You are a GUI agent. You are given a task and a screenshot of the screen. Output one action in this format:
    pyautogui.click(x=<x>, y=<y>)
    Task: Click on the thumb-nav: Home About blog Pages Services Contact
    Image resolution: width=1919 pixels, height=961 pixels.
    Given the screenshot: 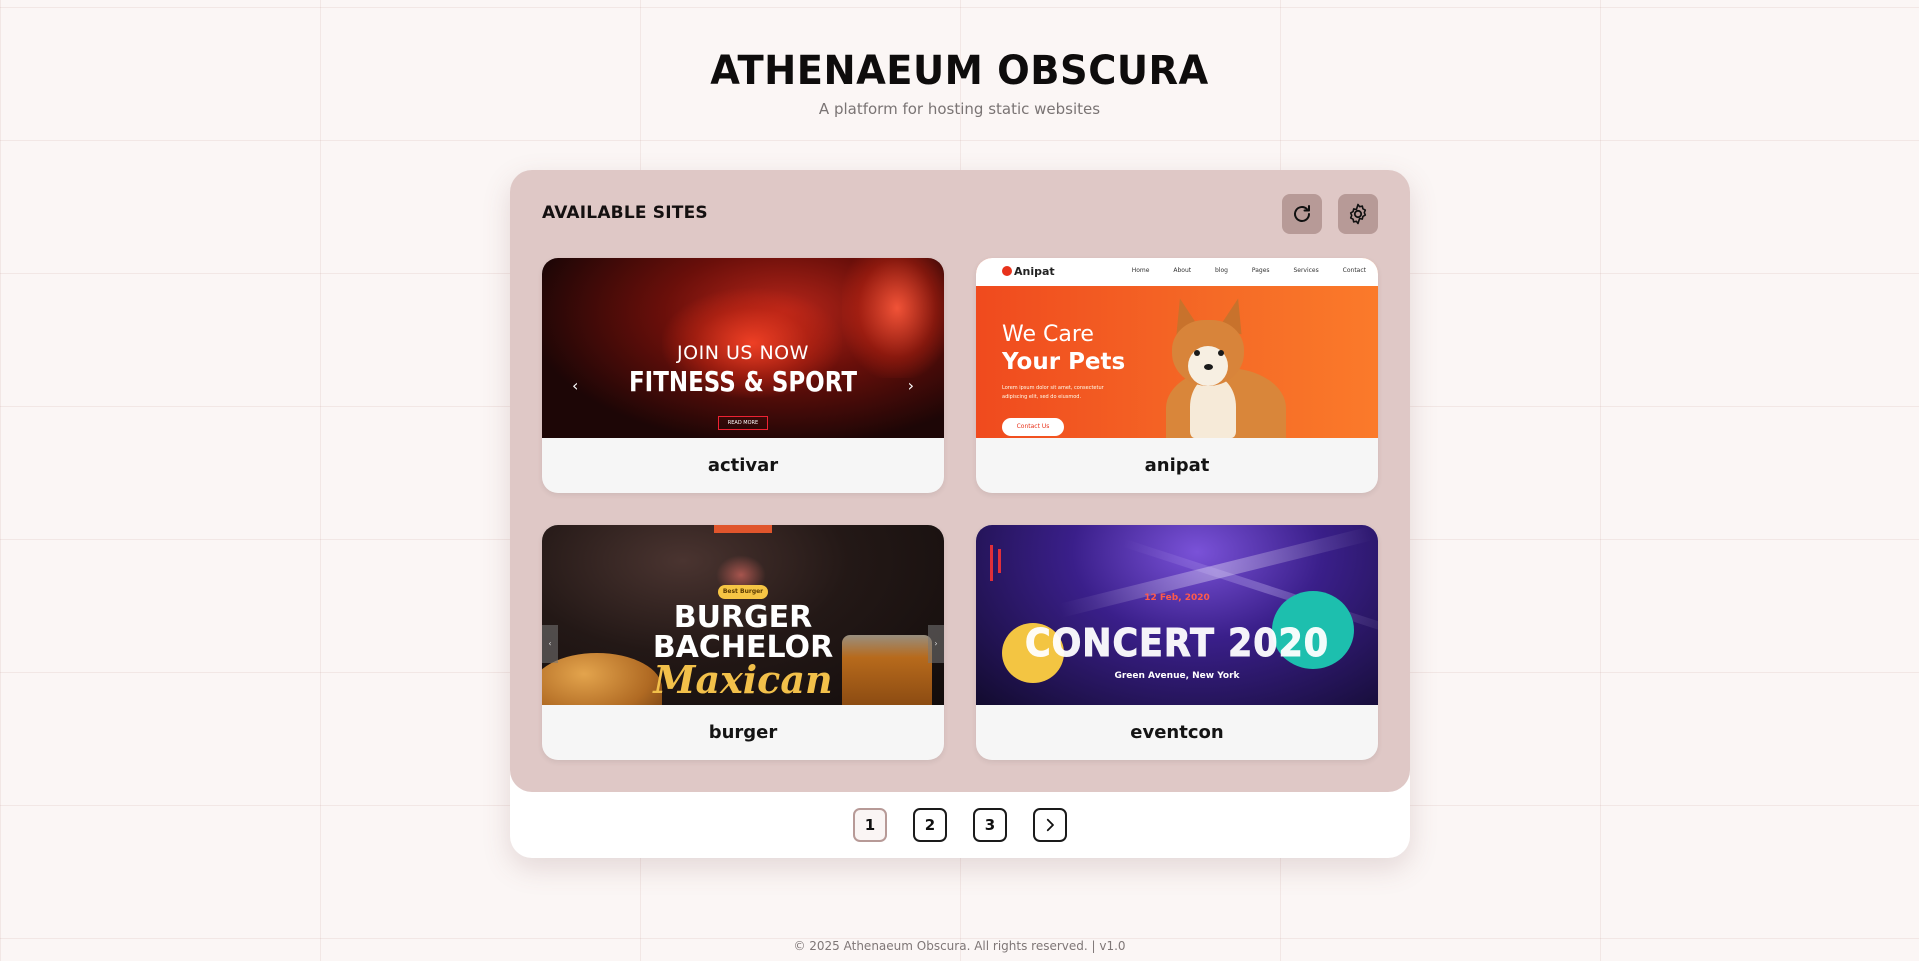 What is the action you would take?
    pyautogui.click(x=1248, y=270)
    